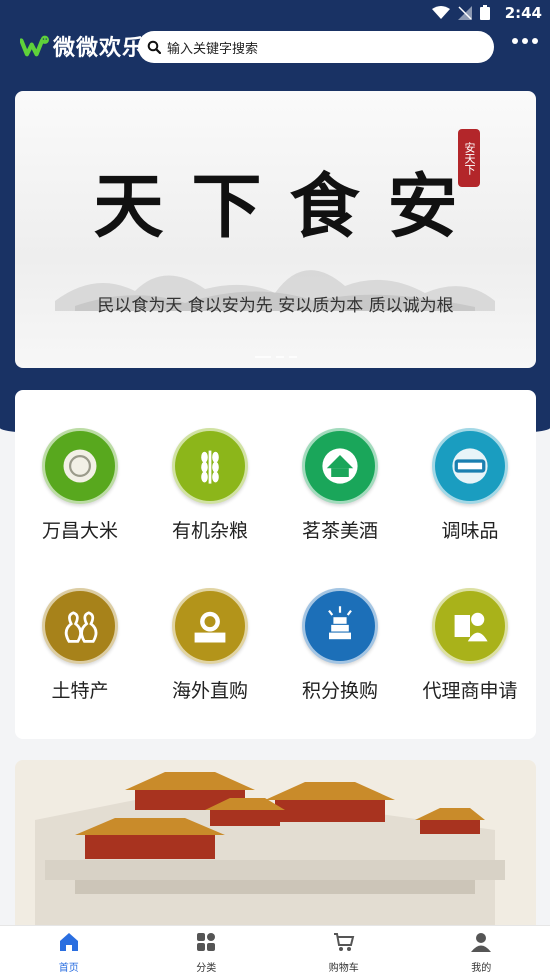  I want to click on category-item: 调味品, so click(470, 493).